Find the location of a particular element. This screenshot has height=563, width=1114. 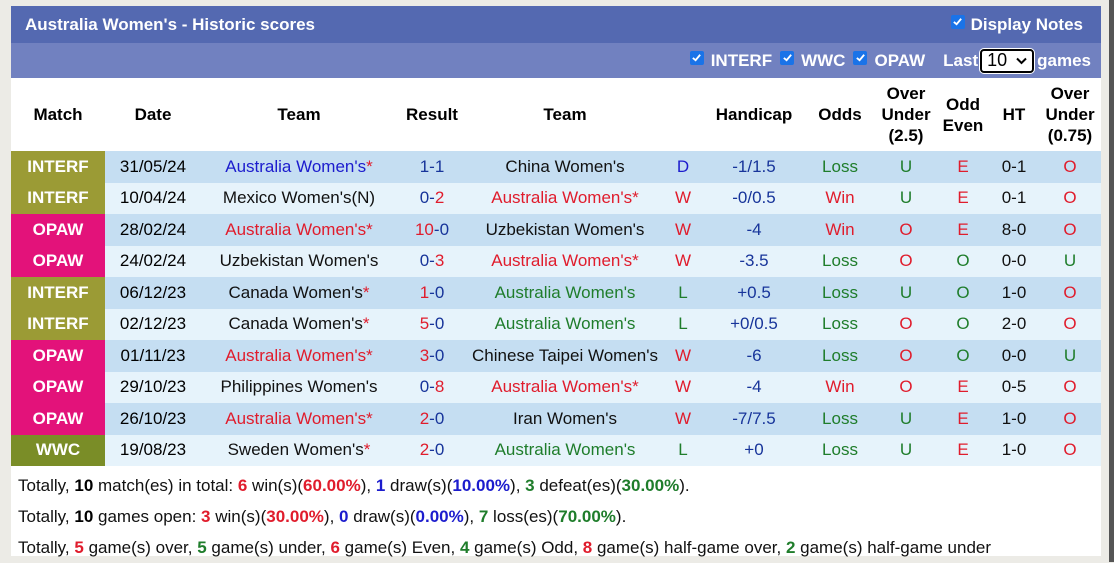

col-odds: Odds is located at coordinates (840, 114).